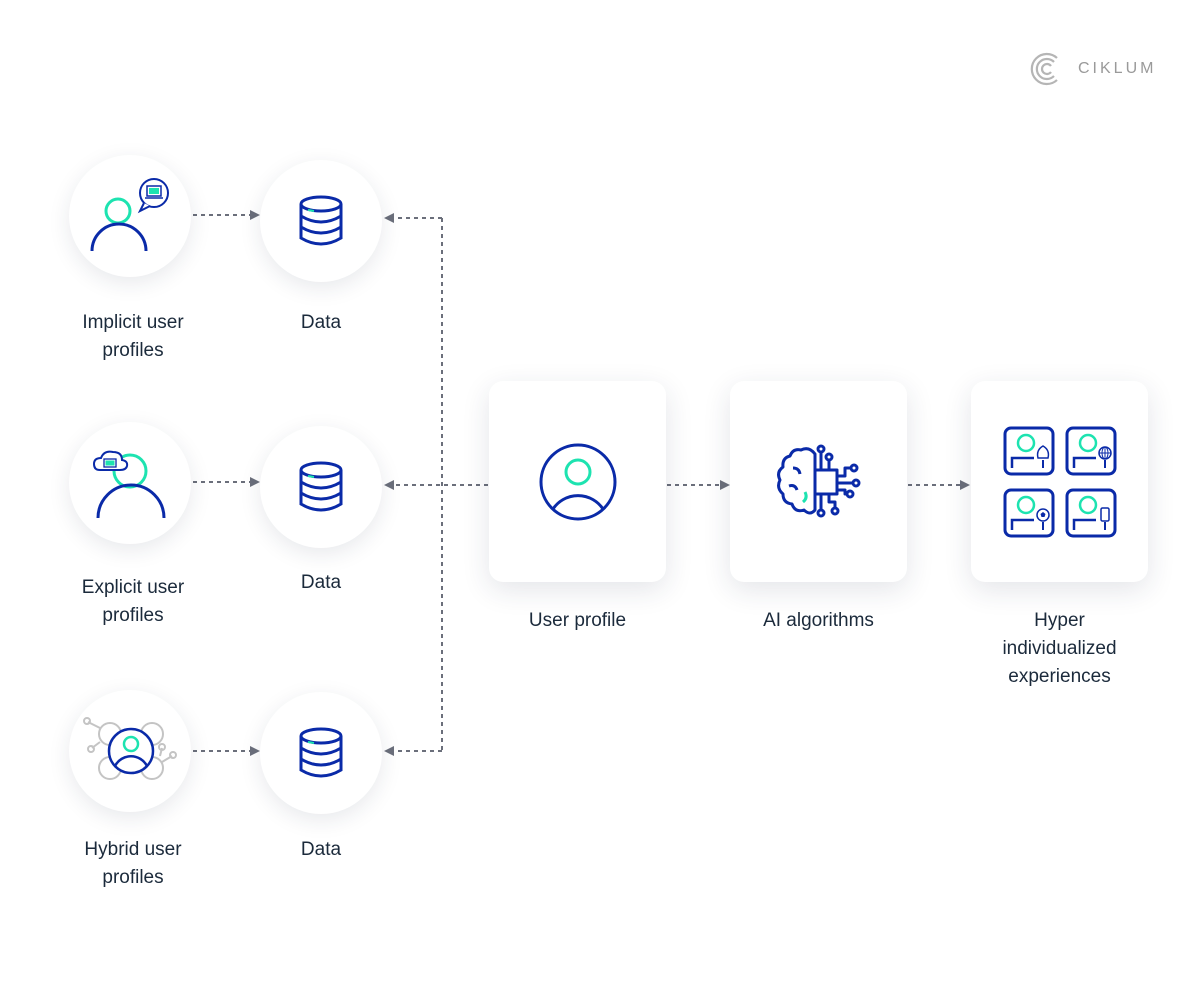 Image resolution: width=1200 pixels, height=994 pixels. What do you see at coordinates (577, 620) in the screenshot?
I see `user-profile-label: User profile` at bounding box center [577, 620].